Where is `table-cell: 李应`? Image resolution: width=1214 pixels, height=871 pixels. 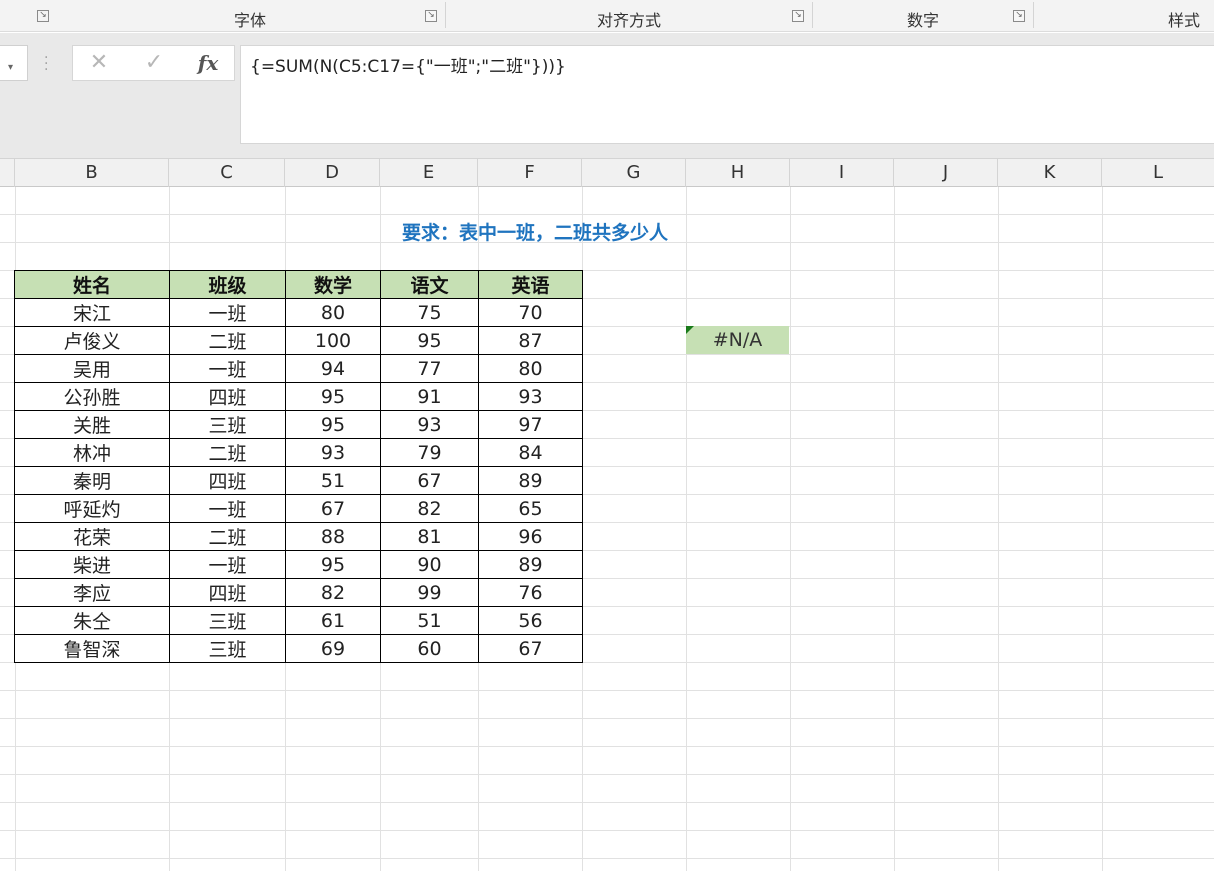 table-cell: 李应 is located at coordinates (92, 592).